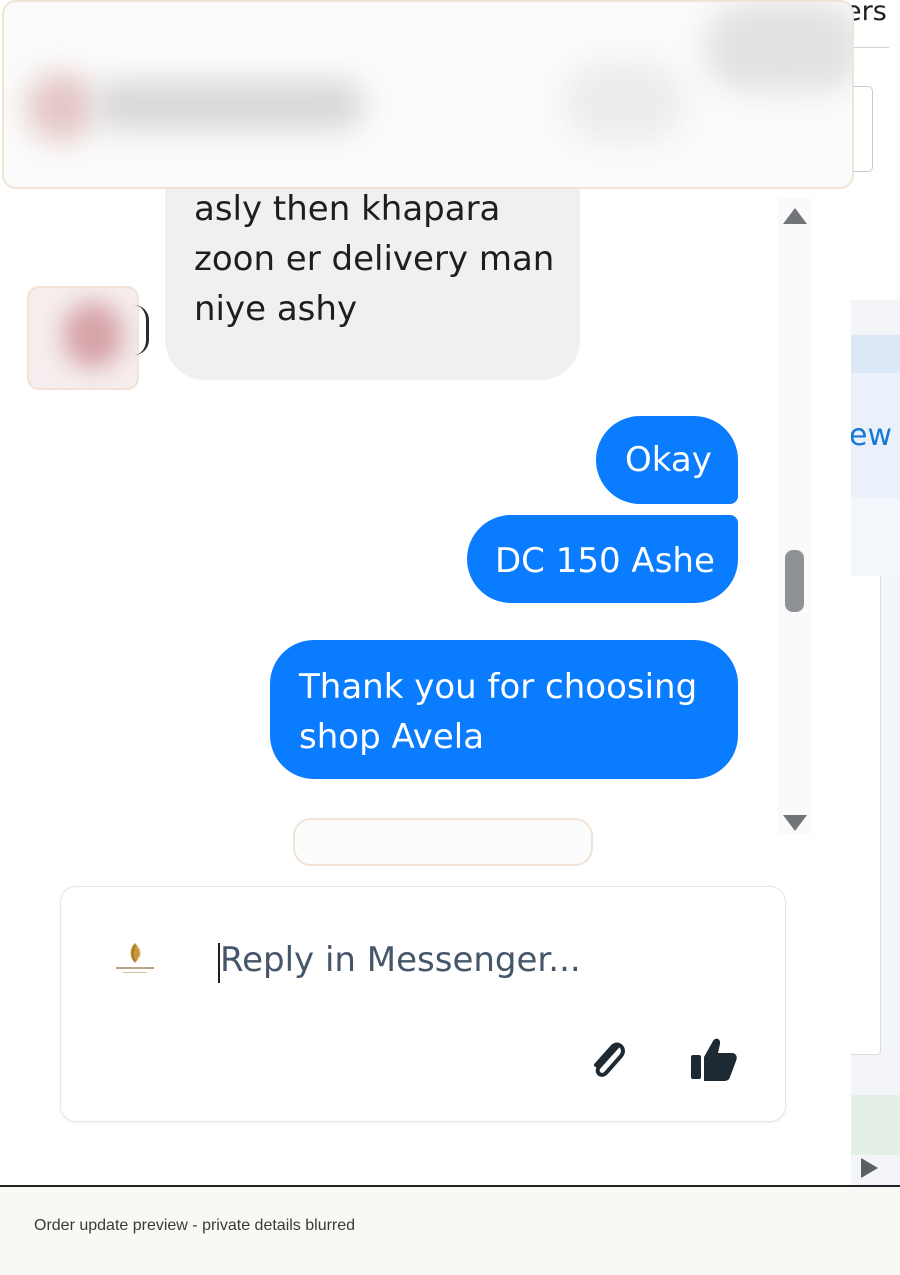  I want to click on blurred-status-pill, so click(443, 842).